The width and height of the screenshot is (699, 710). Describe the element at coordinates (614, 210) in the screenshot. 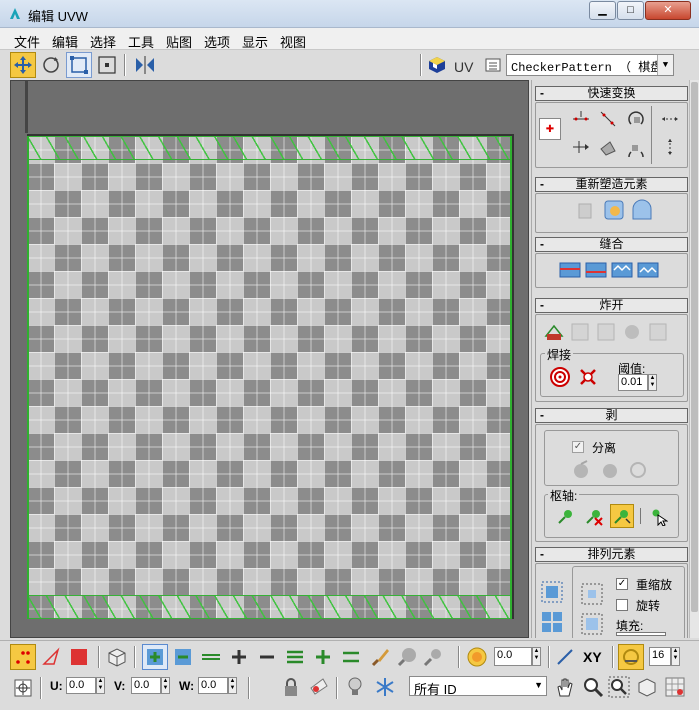

I see `relax-button` at that location.